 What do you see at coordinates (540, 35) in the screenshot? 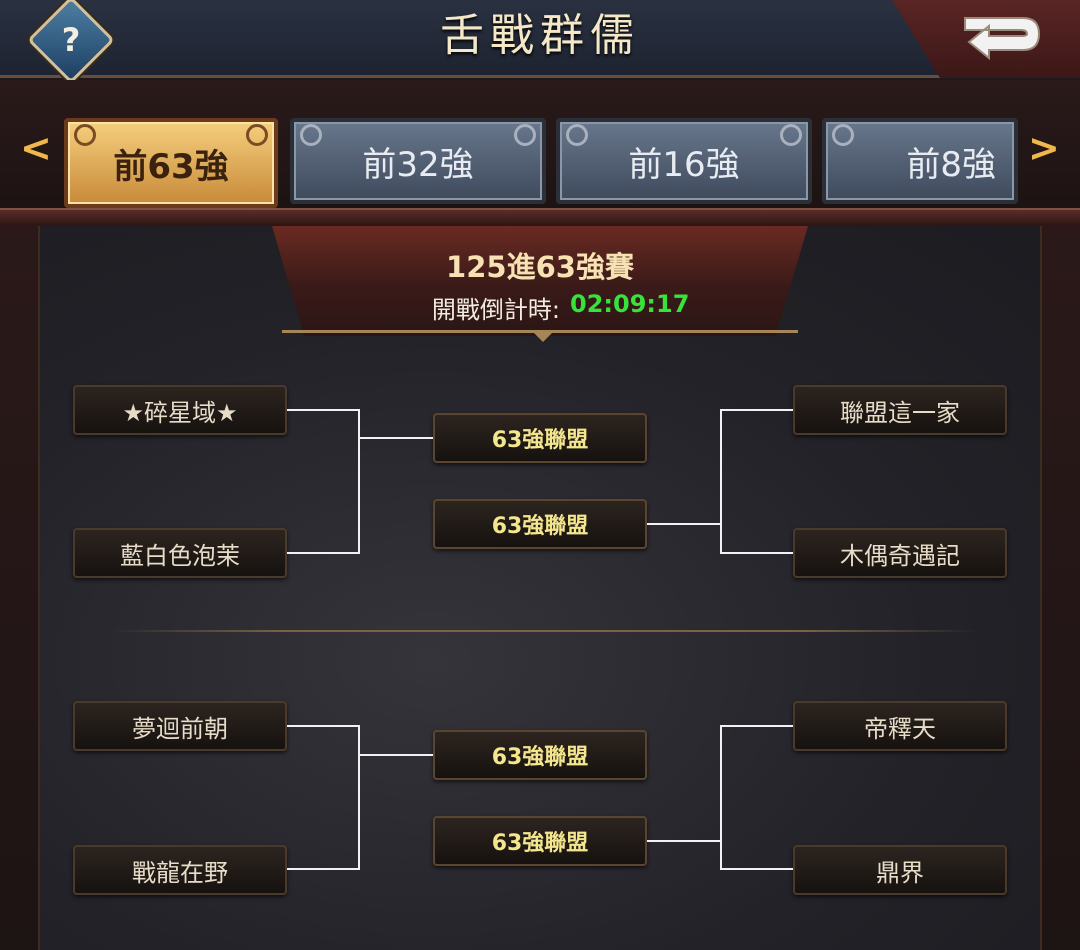
I see `page-title: 舌戰群儒` at bounding box center [540, 35].